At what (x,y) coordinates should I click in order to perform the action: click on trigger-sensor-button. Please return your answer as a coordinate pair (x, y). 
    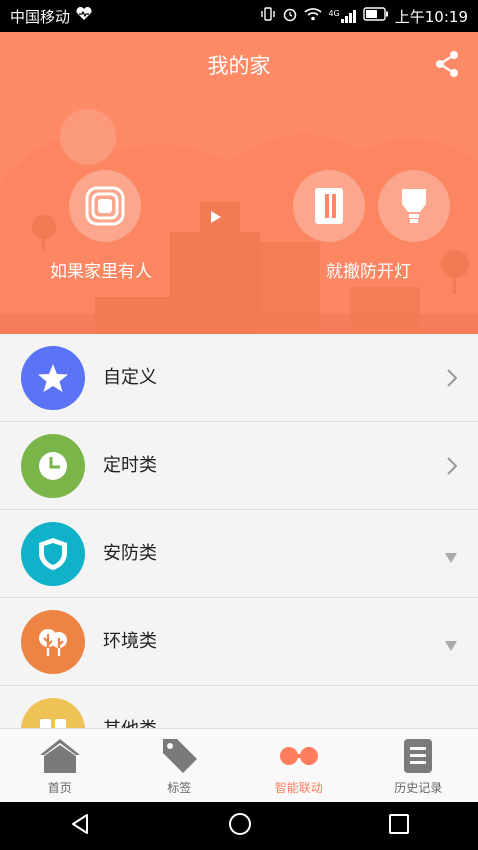
    Looking at the image, I should click on (105, 206).